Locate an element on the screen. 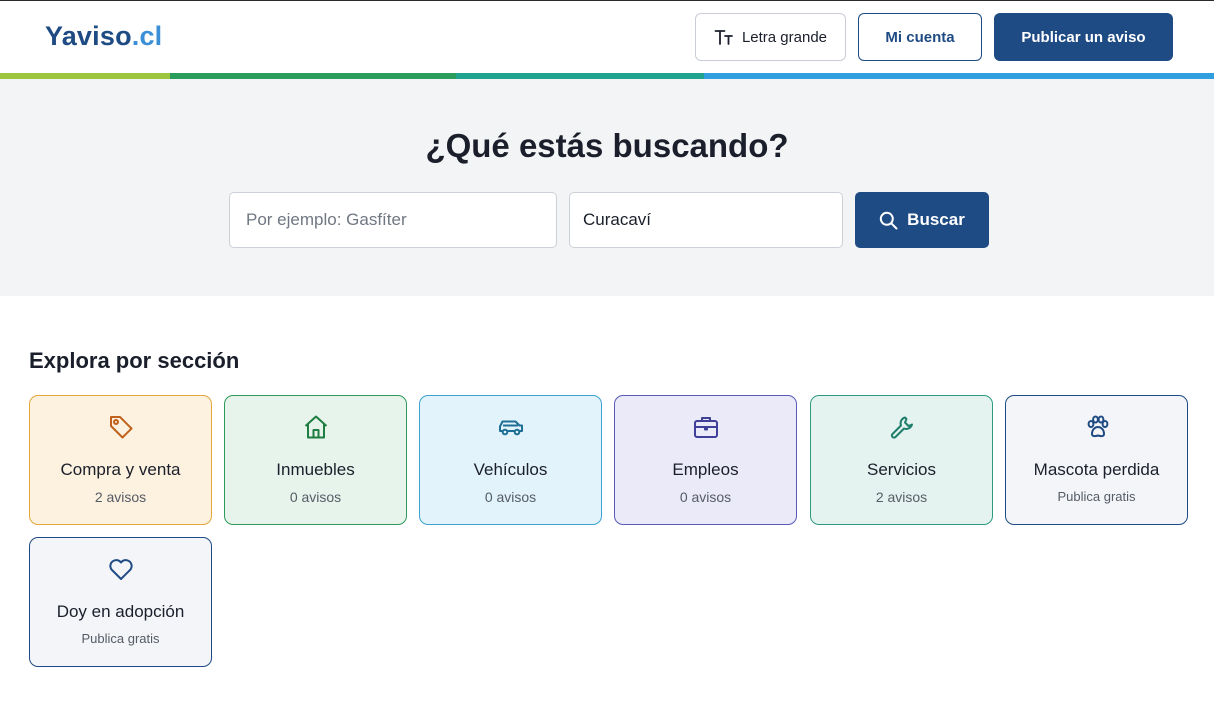 This screenshot has height=709, width=1214. section-card-servicios: Servicios 2 avisos is located at coordinates (901, 460).